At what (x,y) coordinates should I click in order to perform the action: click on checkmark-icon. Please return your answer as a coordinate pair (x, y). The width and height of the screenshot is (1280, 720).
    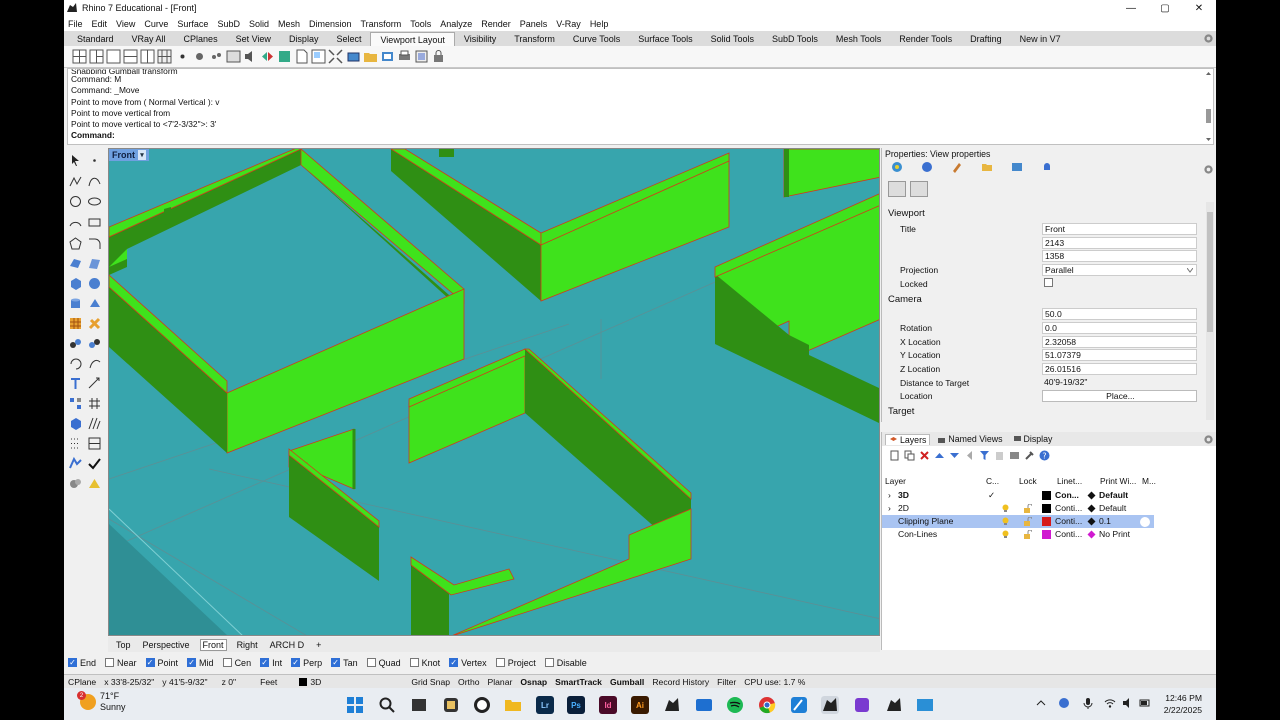
    Looking at the image, I should click on (94, 463).